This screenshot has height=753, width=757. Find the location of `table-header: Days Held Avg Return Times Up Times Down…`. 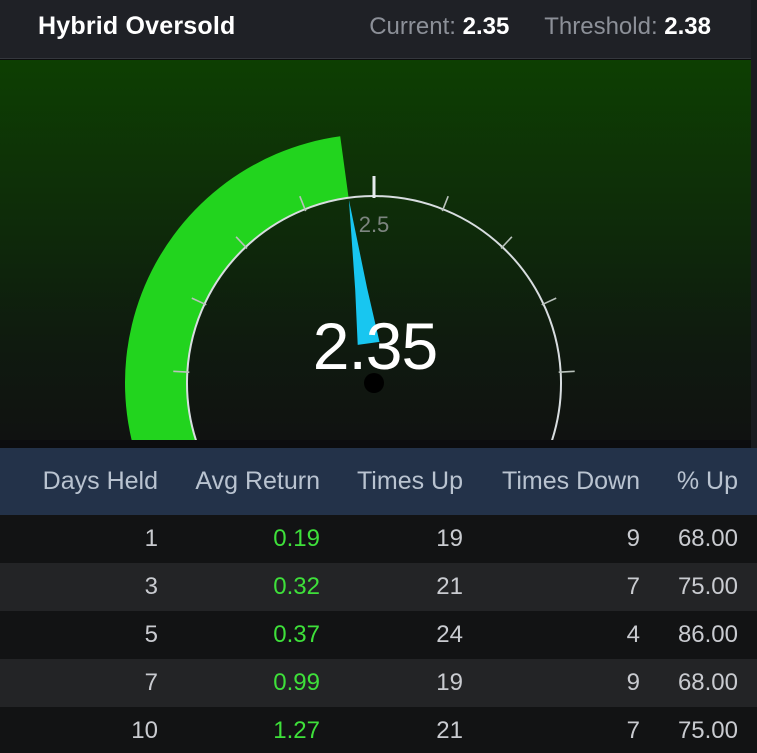

table-header: Days Held Avg Return Times Up Times Down… is located at coordinates (378, 481).